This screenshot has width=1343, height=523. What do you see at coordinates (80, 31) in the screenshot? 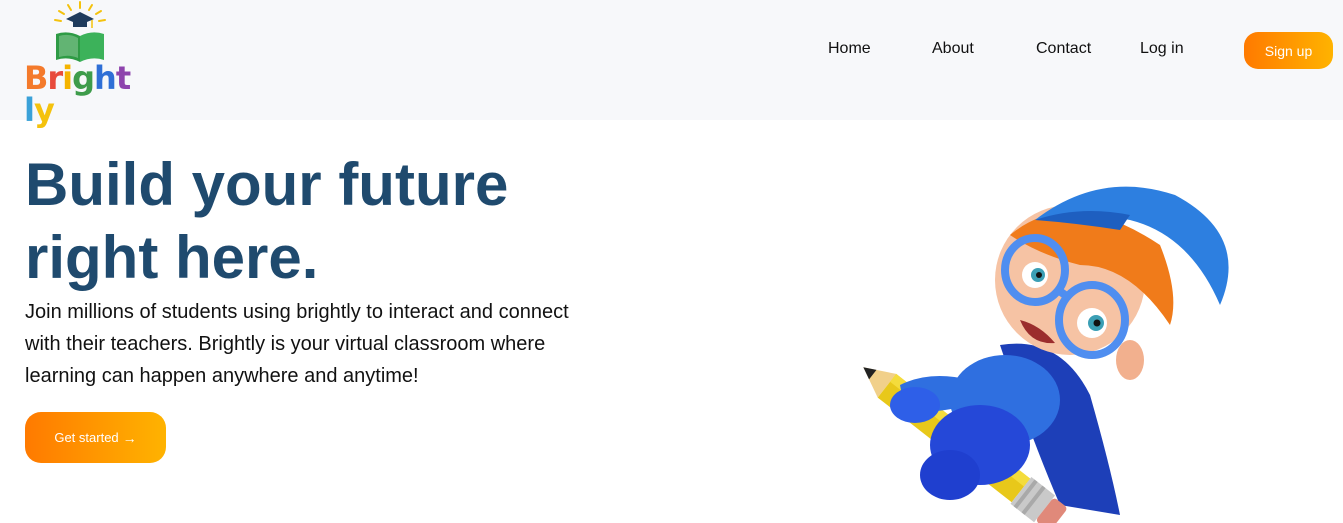
I see `book-graduation-cap-icon` at bounding box center [80, 31].